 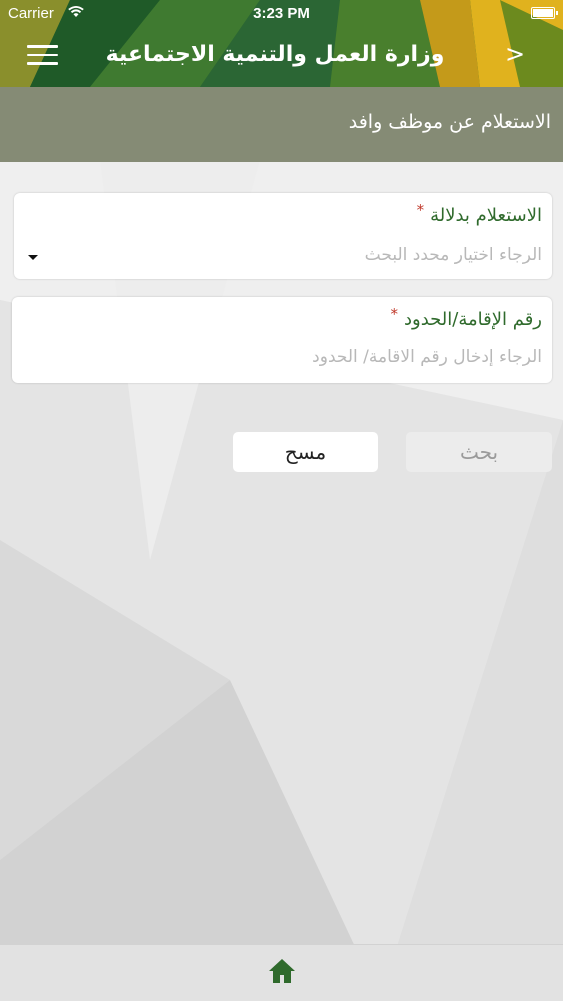 I want to click on status-bar: Carrier 3:23 PM, so click(x=281, y=14).